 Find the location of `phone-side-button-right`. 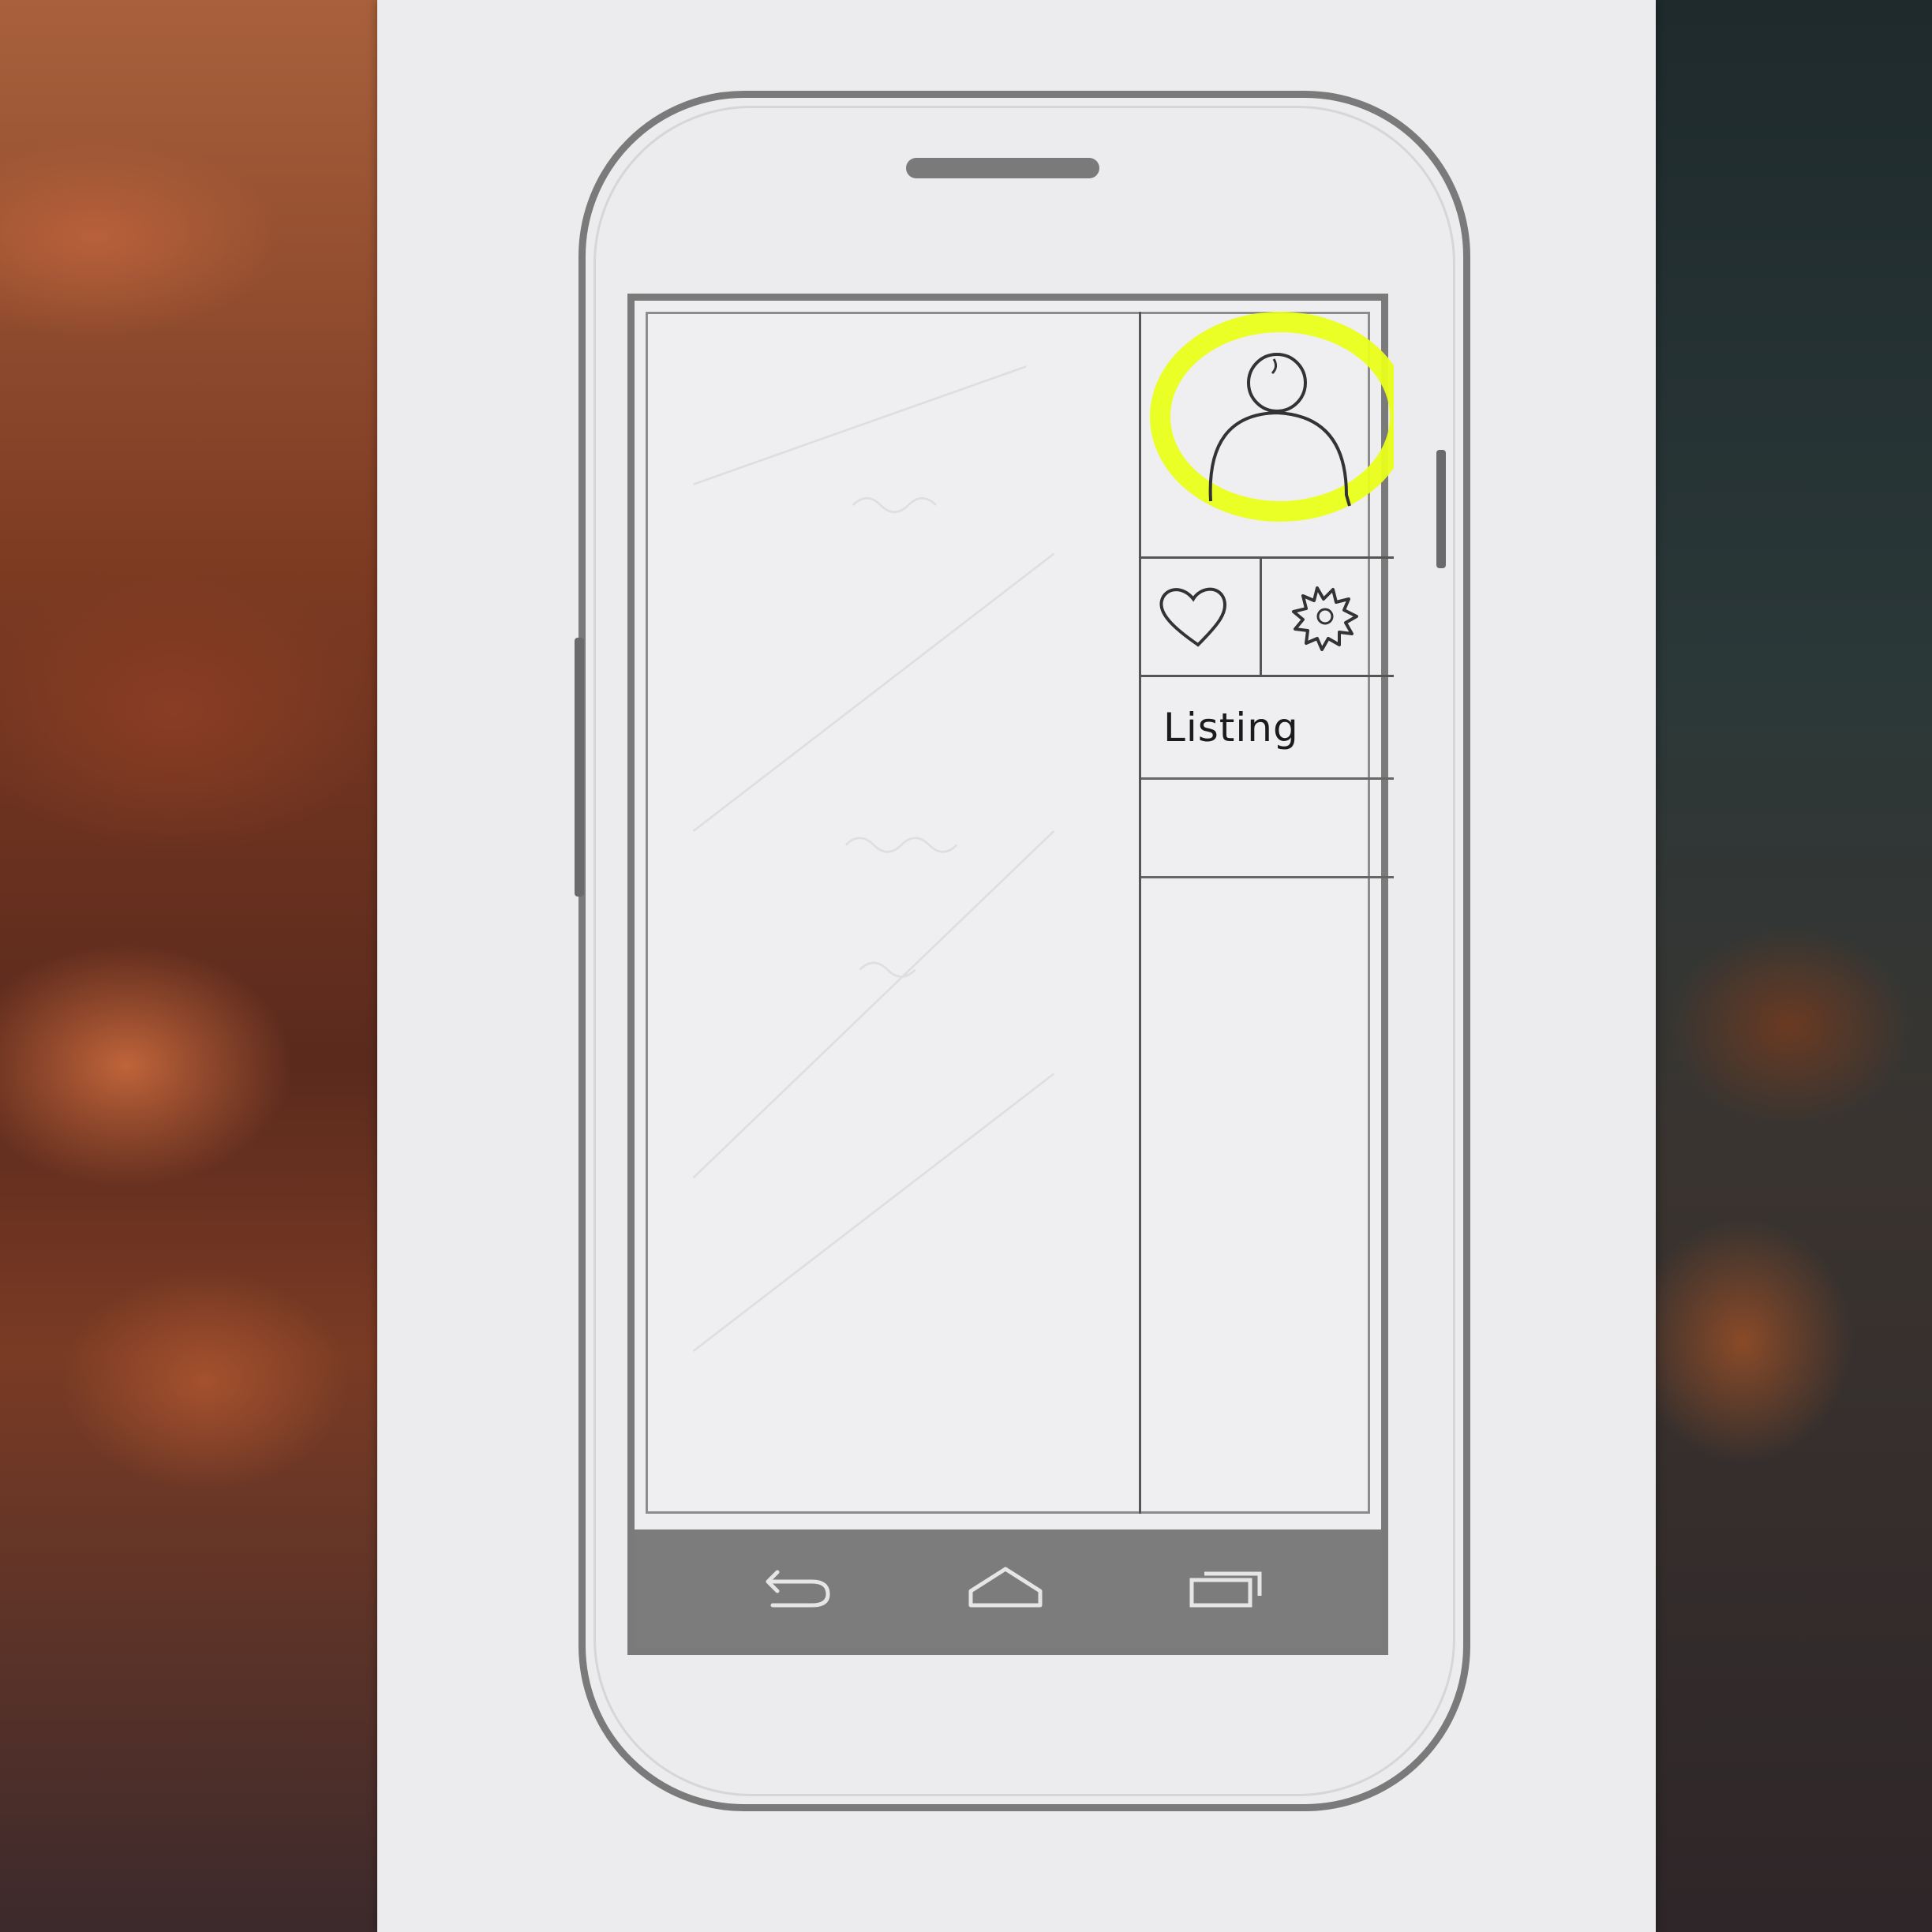

phone-side-button-right is located at coordinates (1441, 509).